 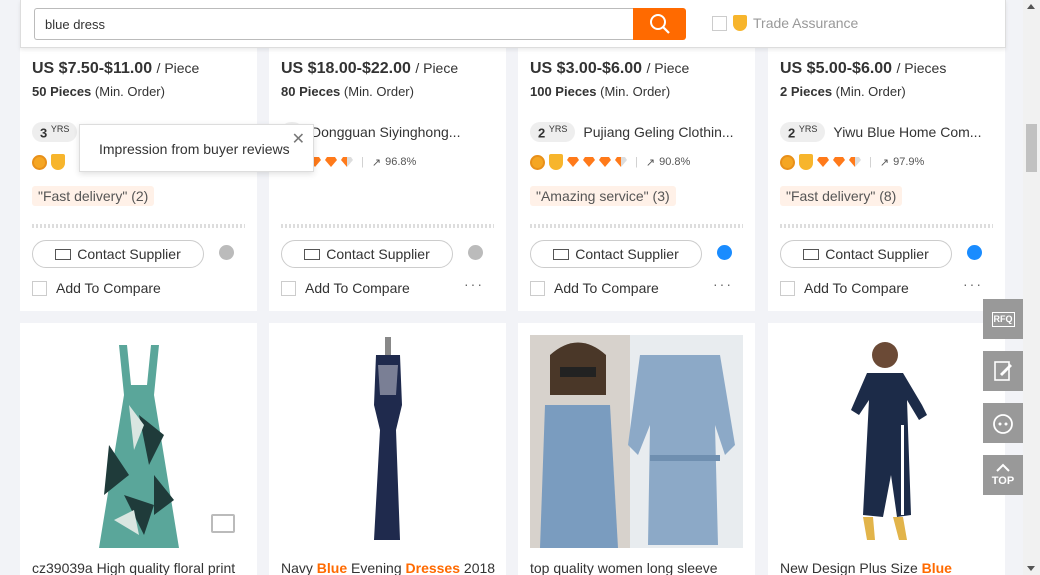 What do you see at coordinates (909, 162) in the screenshot?
I see `response-rate: 97.9%` at bounding box center [909, 162].